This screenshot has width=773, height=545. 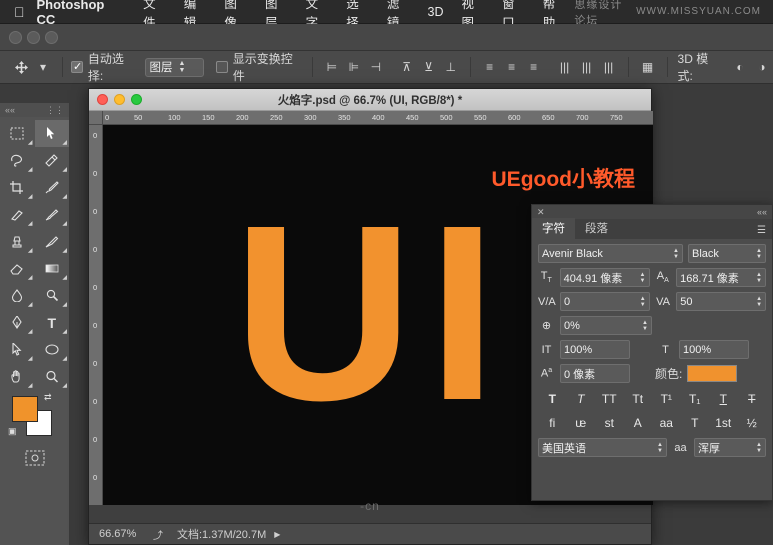 What do you see at coordinates (17, 187) in the screenshot?
I see `crop-tool: ◢` at bounding box center [17, 187].